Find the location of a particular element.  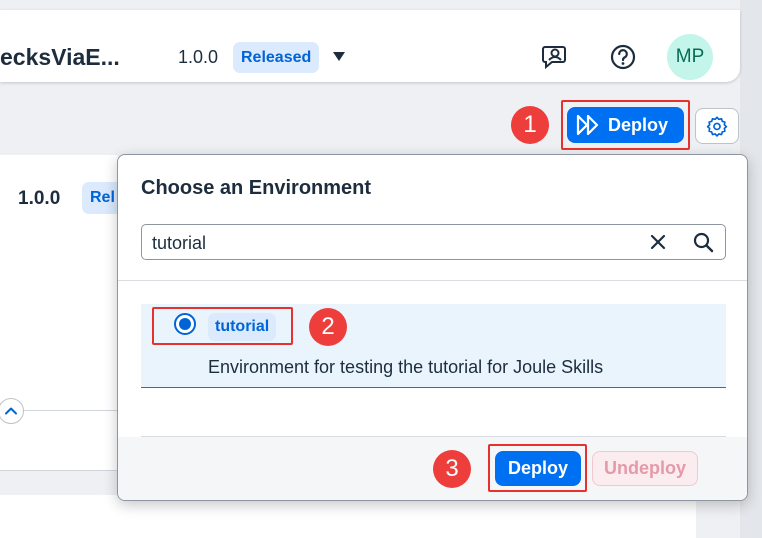

settings-icon is located at coordinates (717, 126).